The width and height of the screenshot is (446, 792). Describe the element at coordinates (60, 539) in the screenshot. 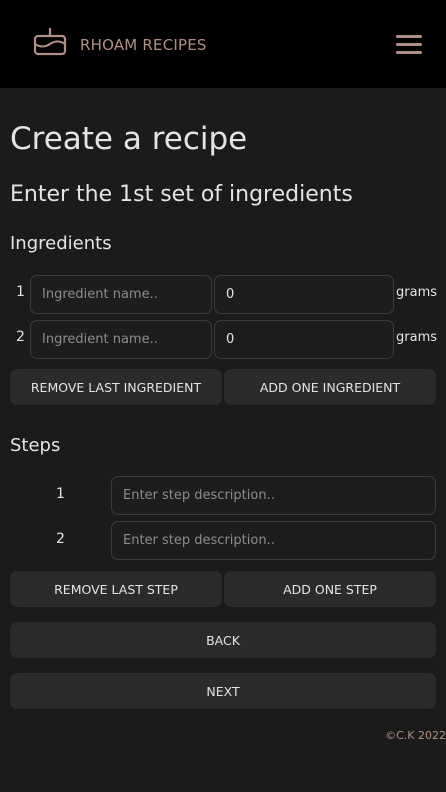

I see `step-row-number: 2` at that location.